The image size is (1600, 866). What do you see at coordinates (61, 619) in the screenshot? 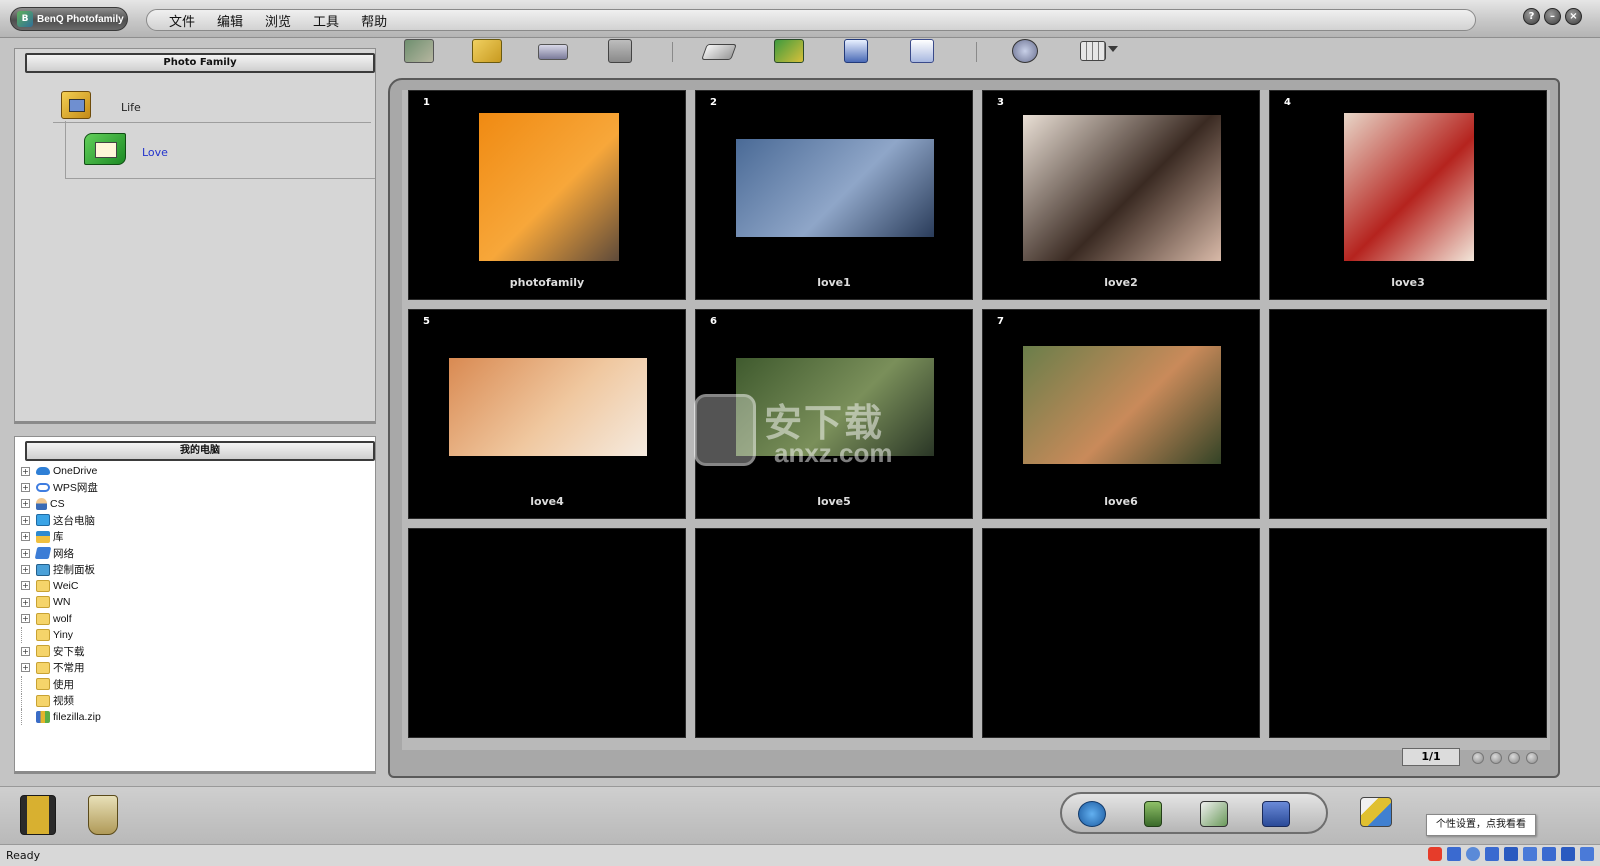
I see `tree-item: + wolf` at bounding box center [61, 619].